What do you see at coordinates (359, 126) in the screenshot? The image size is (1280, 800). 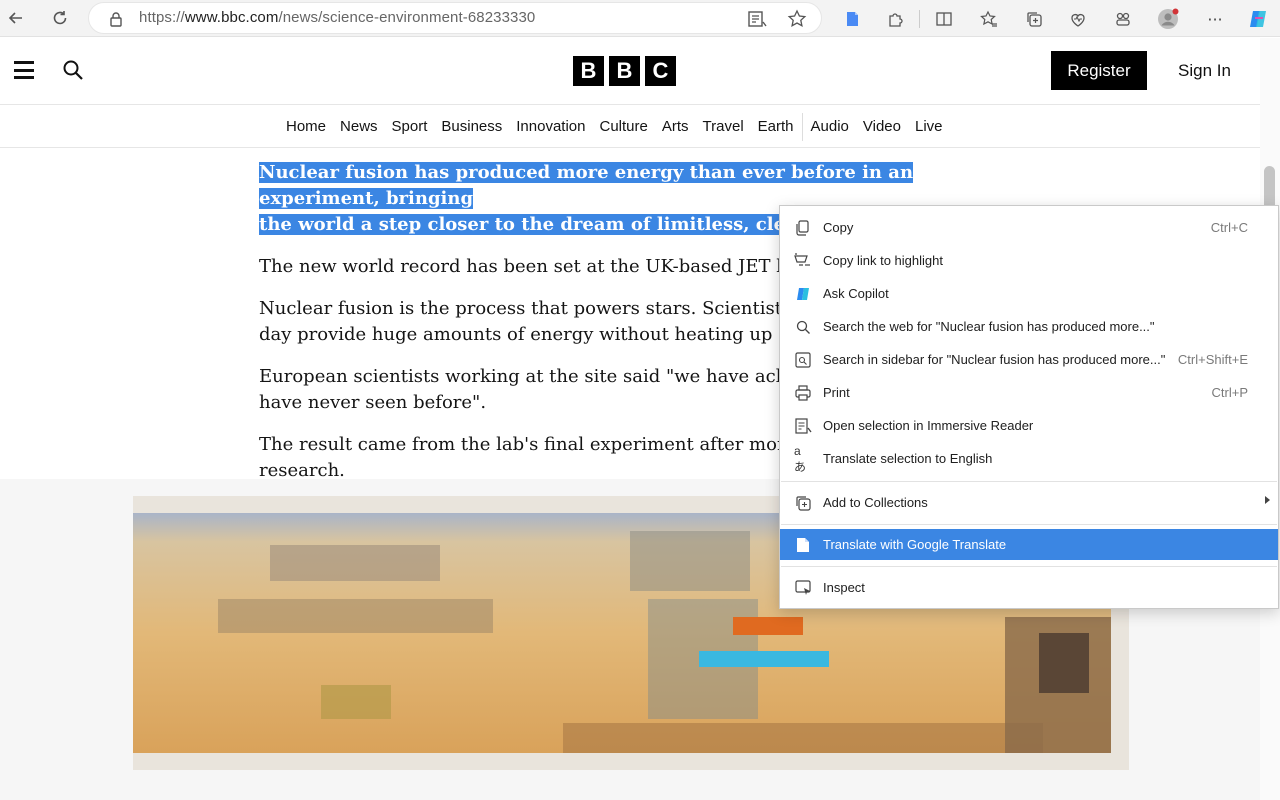 I see `nav-item-news: News` at bounding box center [359, 126].